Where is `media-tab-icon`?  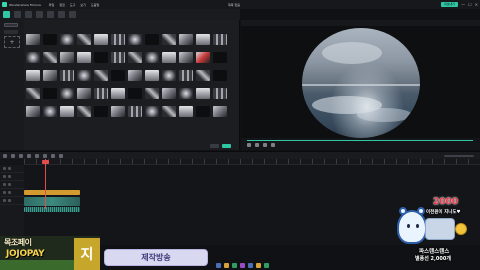
media-tab-icon is located at coordinates (6, 14).